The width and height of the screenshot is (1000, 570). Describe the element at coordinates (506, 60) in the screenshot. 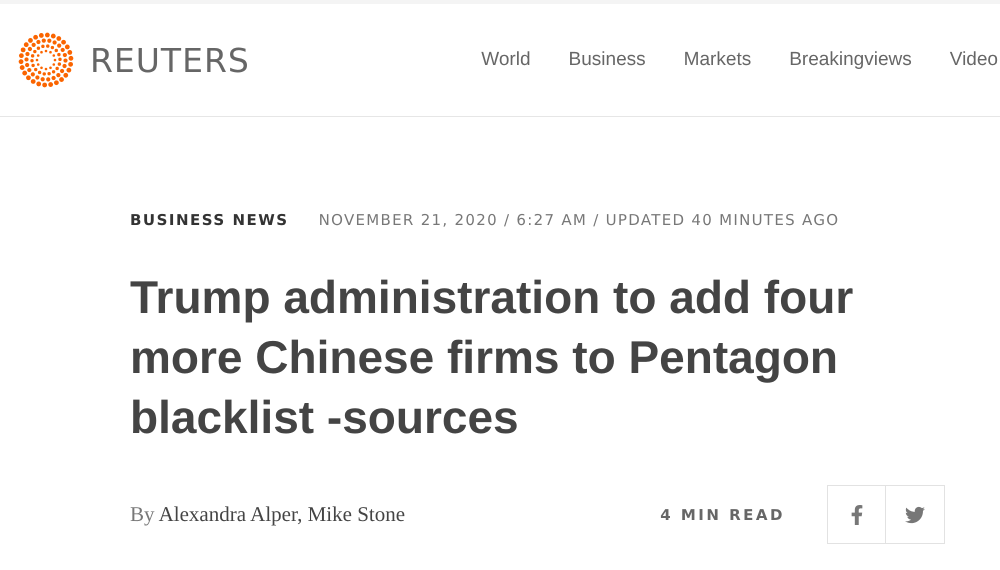

I see `nav-link: World` at that location.